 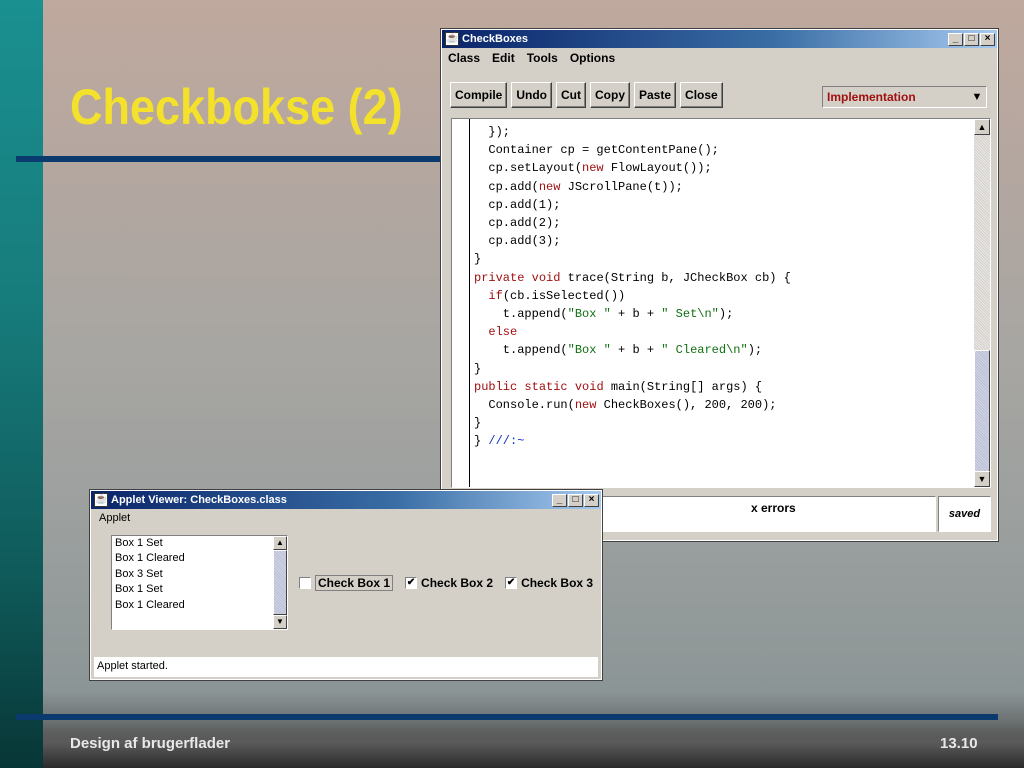 I want to click on code-line: Console.run(new CheckBoxes(), 200, 200);, so click(x=625, y=405).